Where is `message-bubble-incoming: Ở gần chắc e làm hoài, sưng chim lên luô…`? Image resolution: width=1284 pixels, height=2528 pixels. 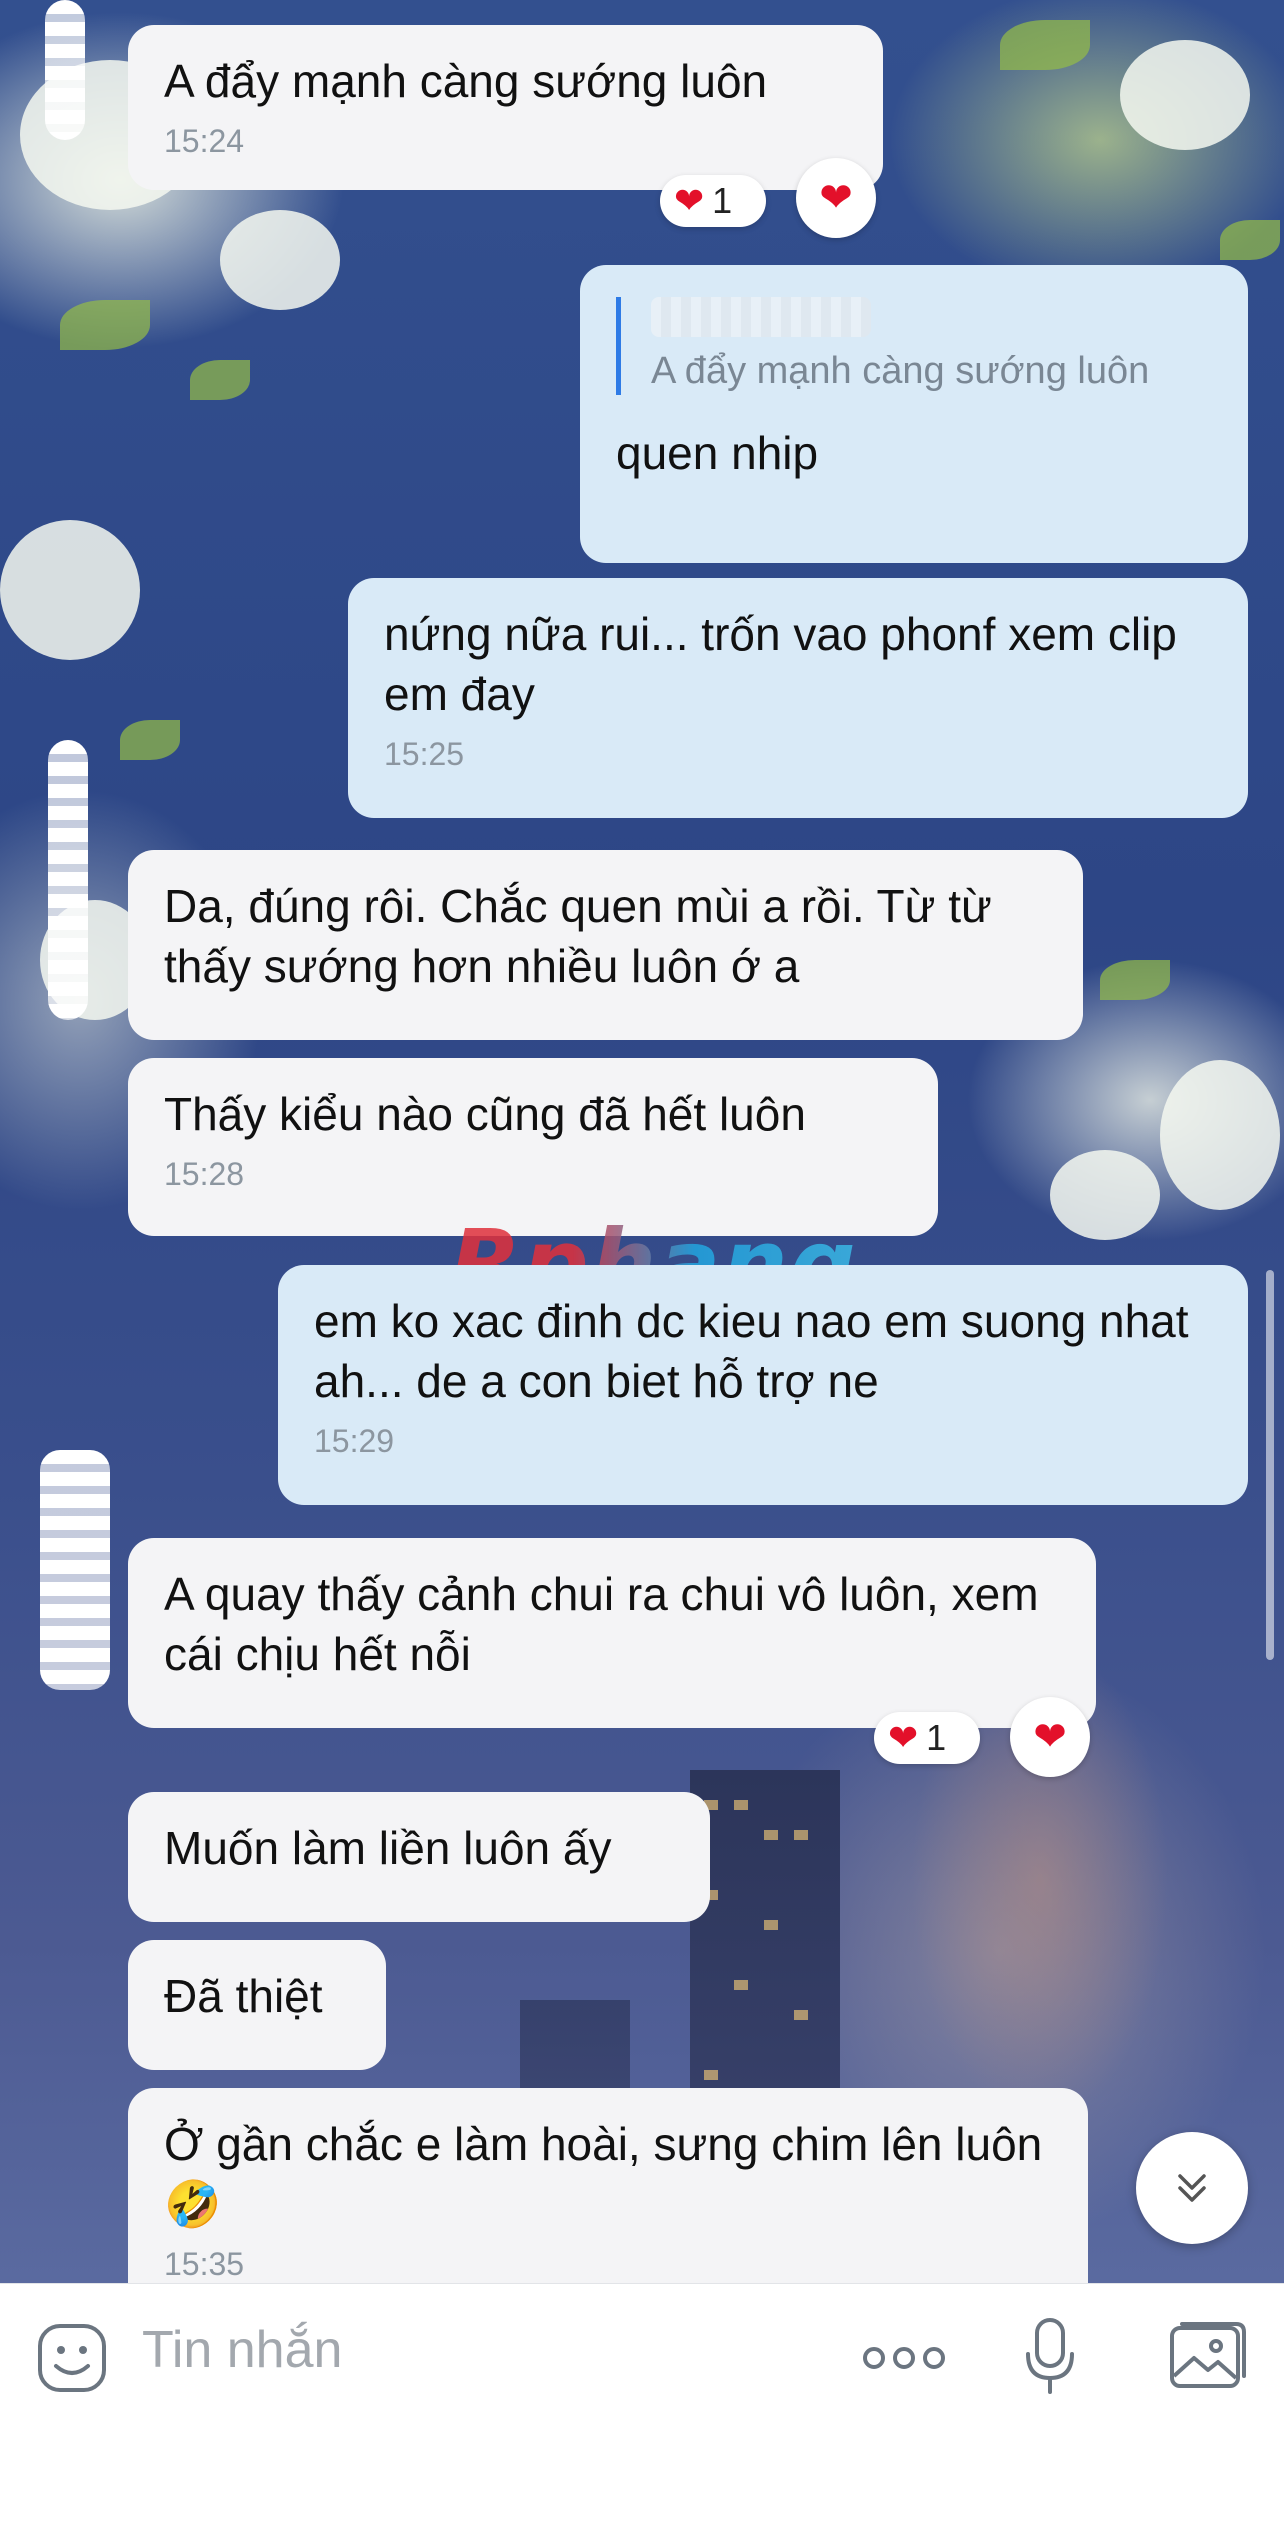 message-bubble-incoming: Ở gần chắc e làm hoài, sưng chim lên luô… is located at coordinates (608, 2185).